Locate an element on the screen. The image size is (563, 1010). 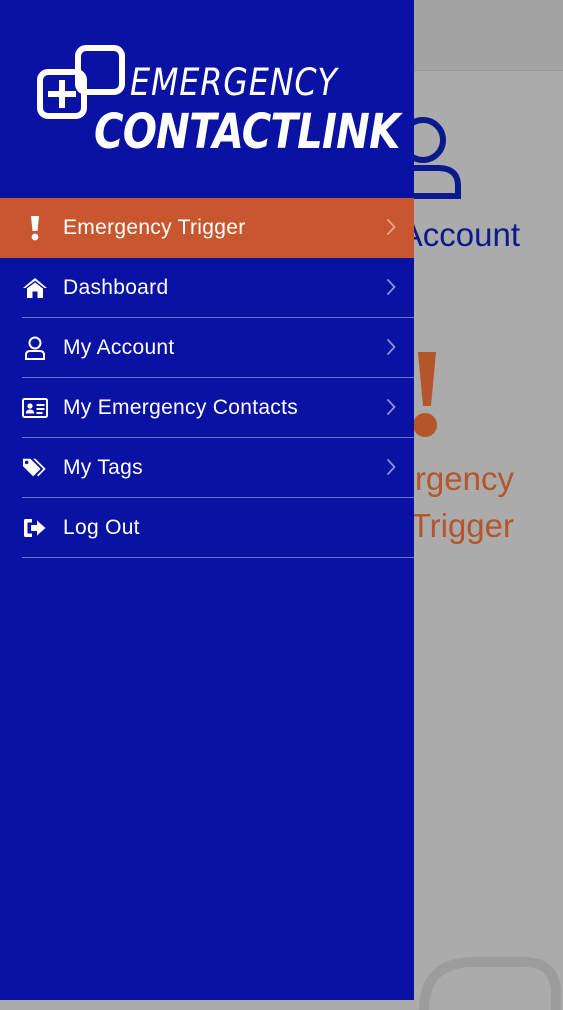
menu-item-label: My Account is located at coordinates (119, 347).